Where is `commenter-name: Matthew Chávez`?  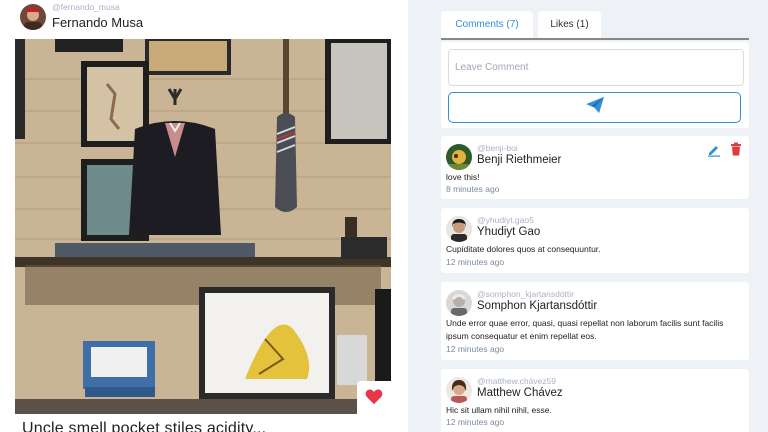 commenter-name: Matthew Chávez is located at coordinates (520, 393).